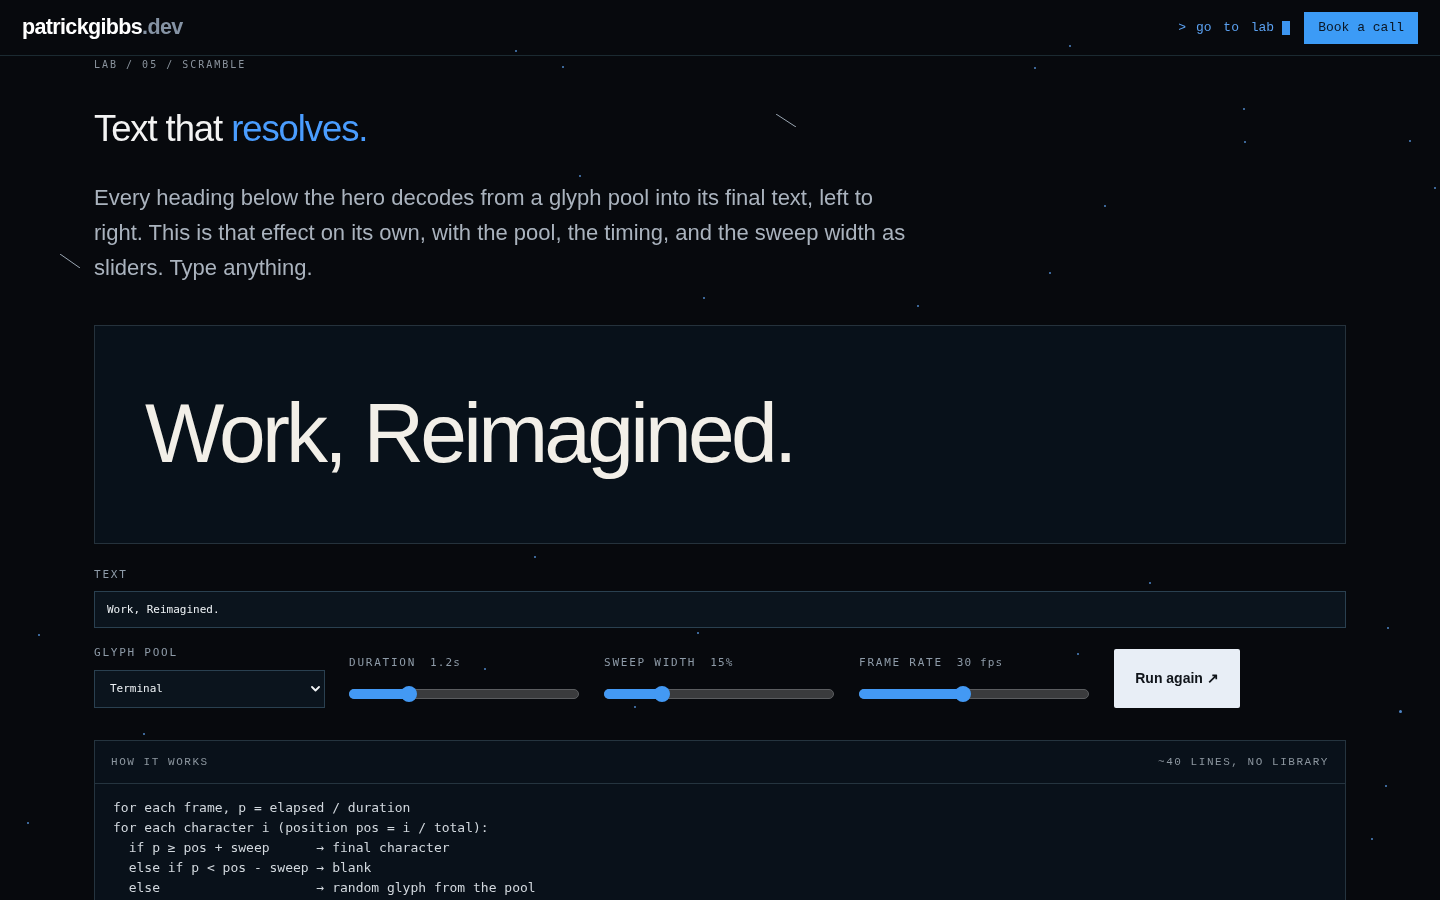 The image size is (1440, 900). What do you see at coordinates (301, 828) in the screenshot?
I see `code-line: for each character i (position pos = i / total):` at bounding box center [301, 828].